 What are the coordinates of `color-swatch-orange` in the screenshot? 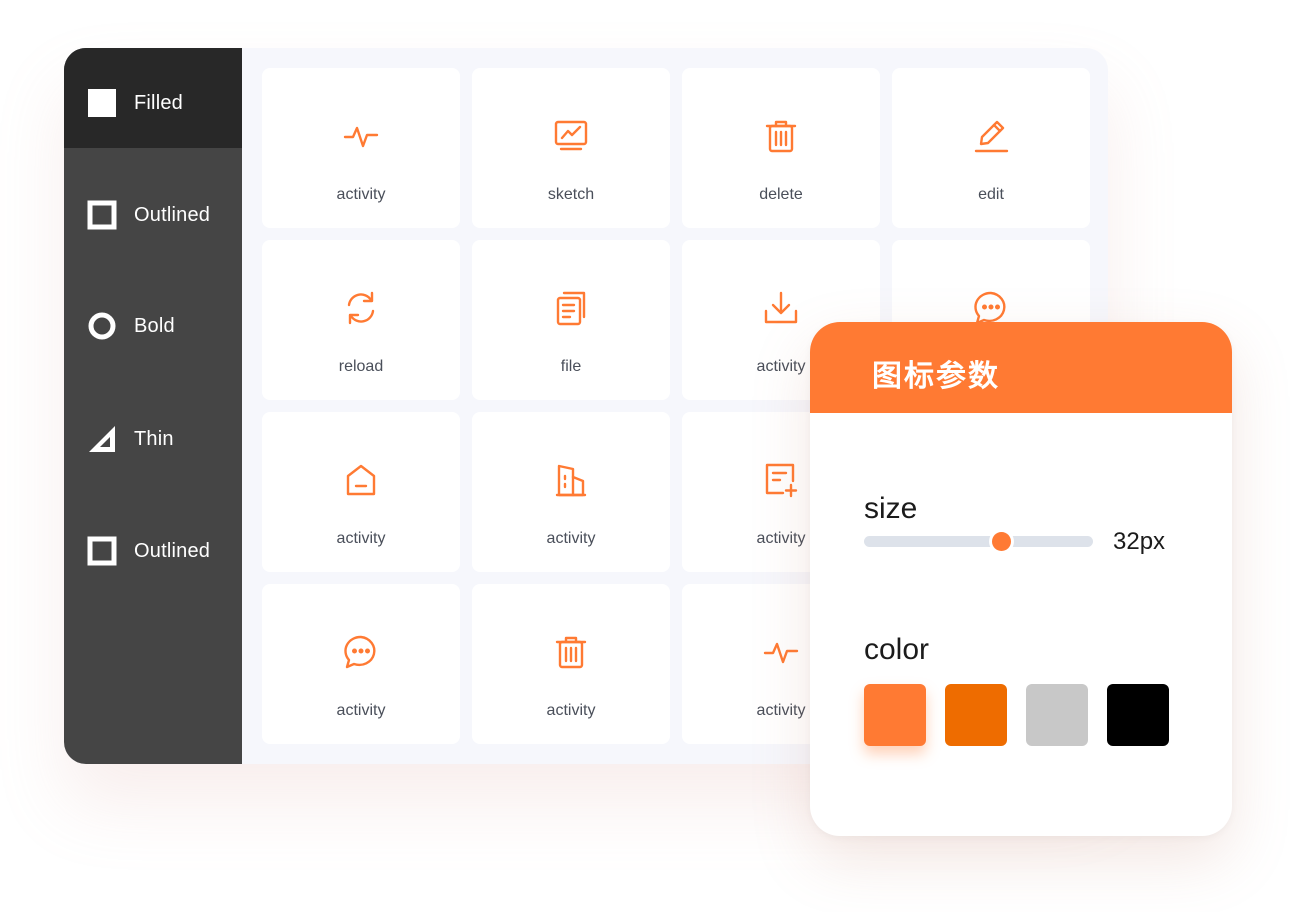 It's located at (895, 715).